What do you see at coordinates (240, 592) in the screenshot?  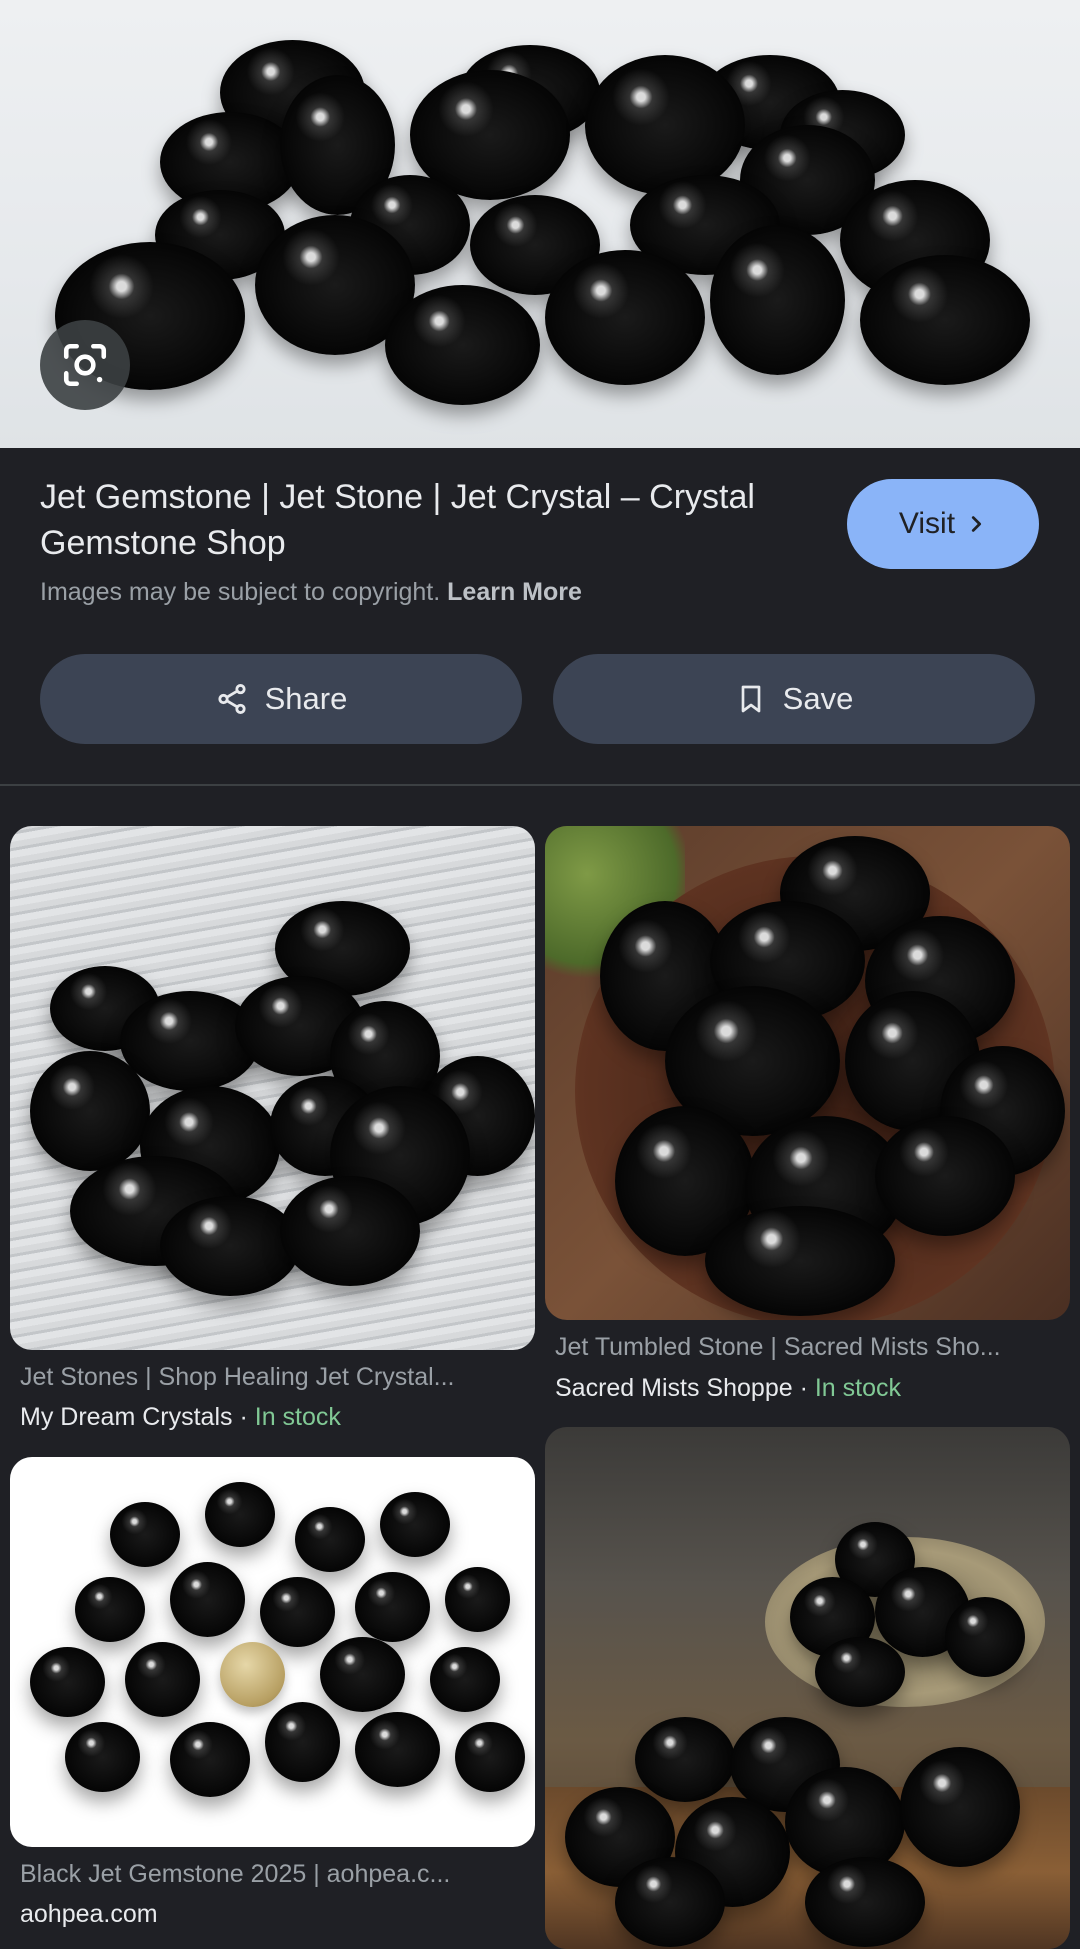 I see `copyright-text: Images may be subject to copyright.` at bounding box center [240, 592].